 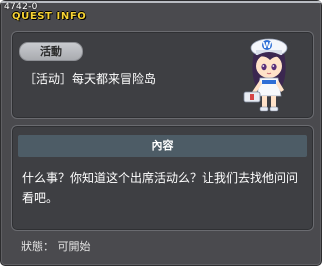 What do you see at coordinates (162, 146) in the screenshot?
I see `content-header: 內容` at bounding box center [162, 146].